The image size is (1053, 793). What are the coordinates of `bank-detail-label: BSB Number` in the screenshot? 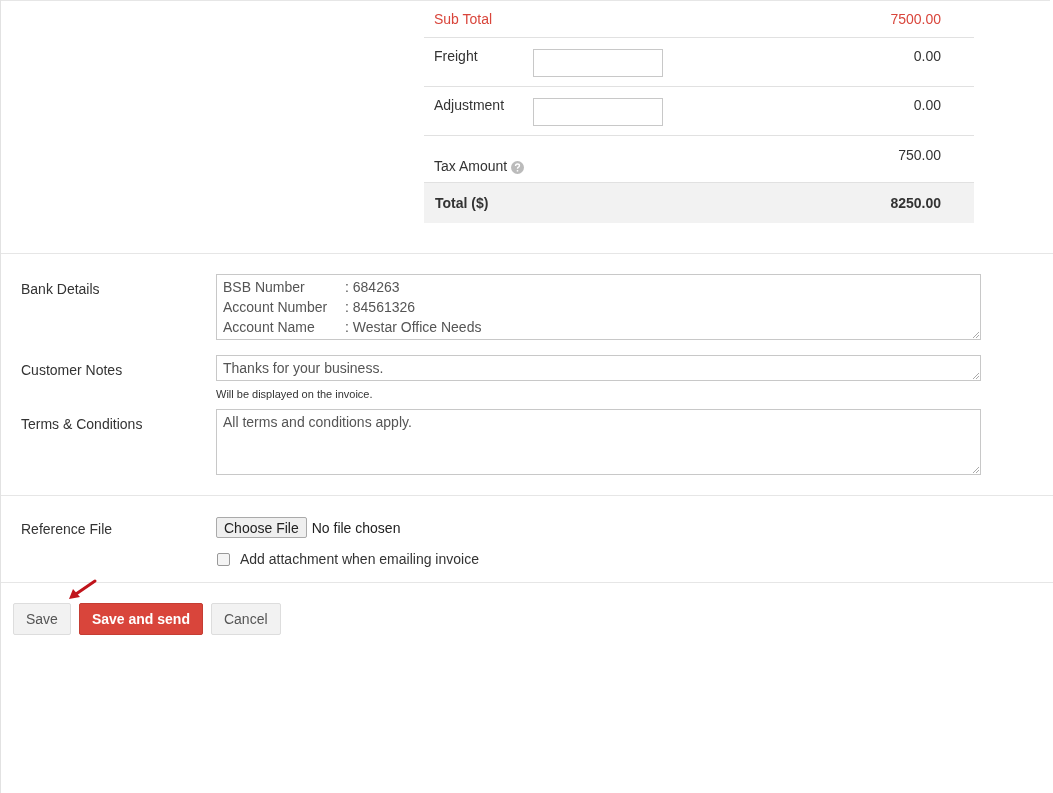 It's located at (264, 287).